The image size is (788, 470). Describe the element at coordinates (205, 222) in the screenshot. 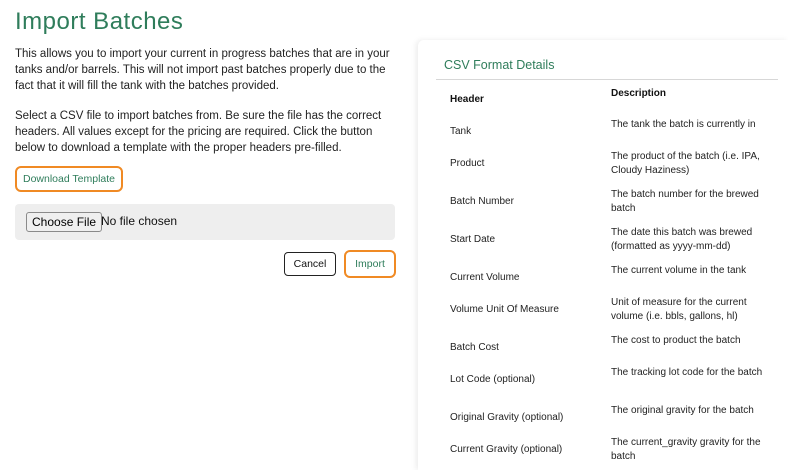

I see `file-input-area: Choose File No file chosen` at that location.